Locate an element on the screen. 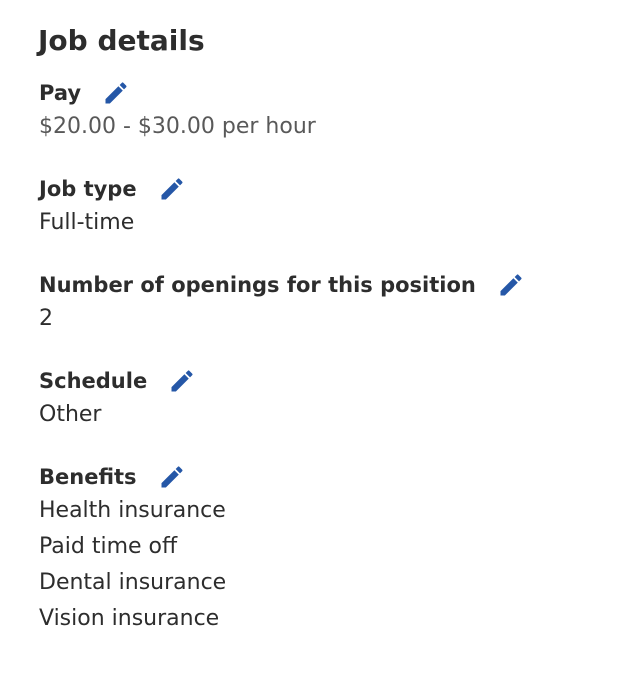 This screenshot has width=640, height=676. job-type-value: Full-time is located at coordinates (87, 222).